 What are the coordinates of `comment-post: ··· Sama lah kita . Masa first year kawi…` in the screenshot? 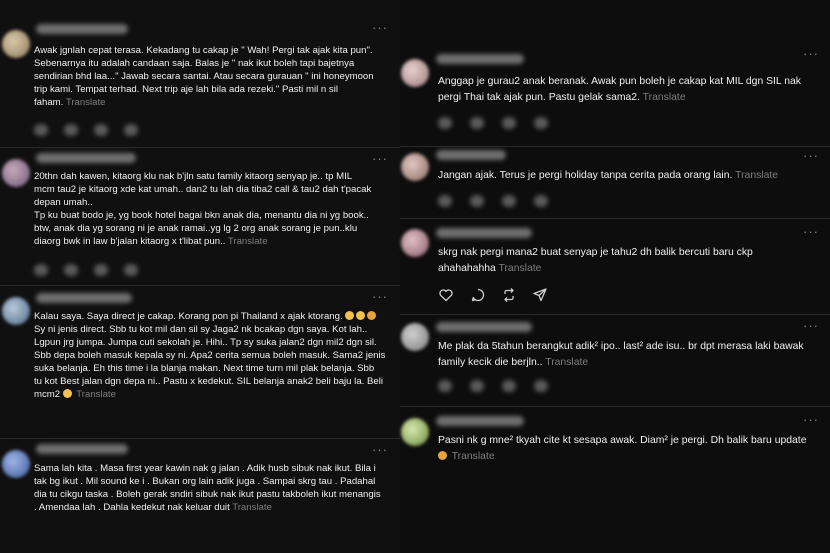 It's located at (200, 495).